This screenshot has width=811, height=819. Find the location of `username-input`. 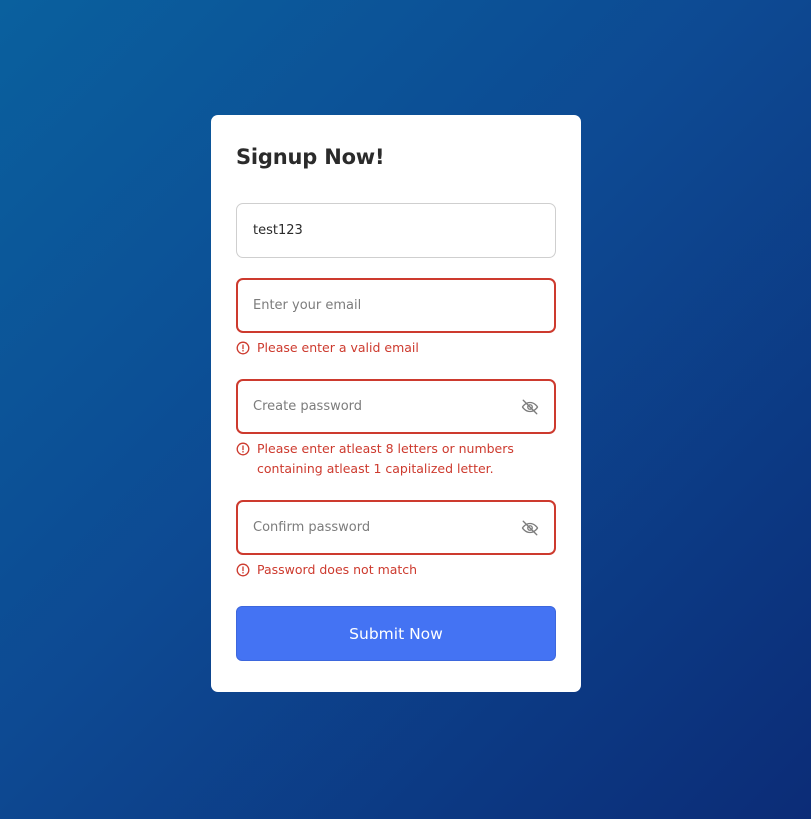

username-input is located at coordinates (396, 230).